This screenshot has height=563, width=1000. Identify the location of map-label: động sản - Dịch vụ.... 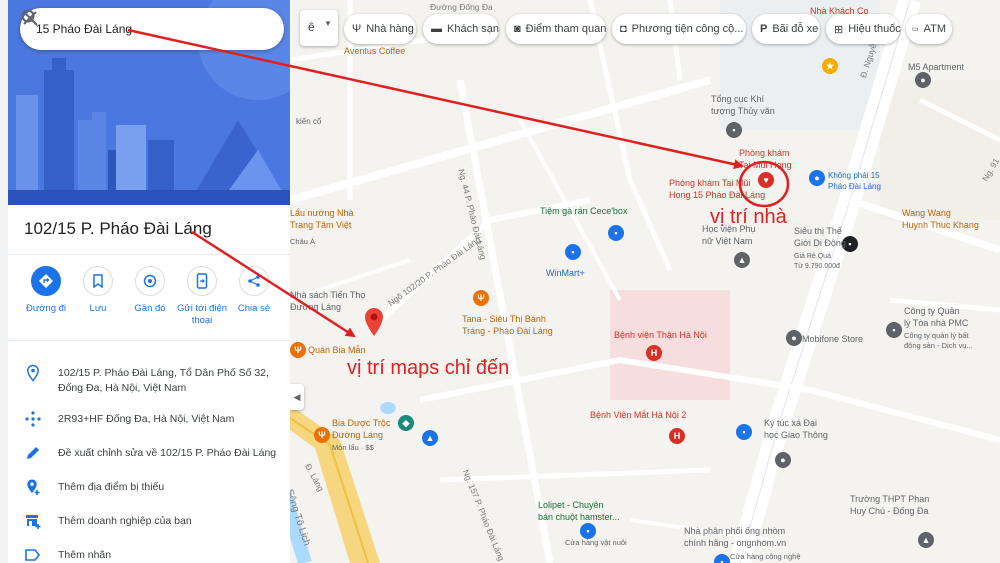
(938, 345).